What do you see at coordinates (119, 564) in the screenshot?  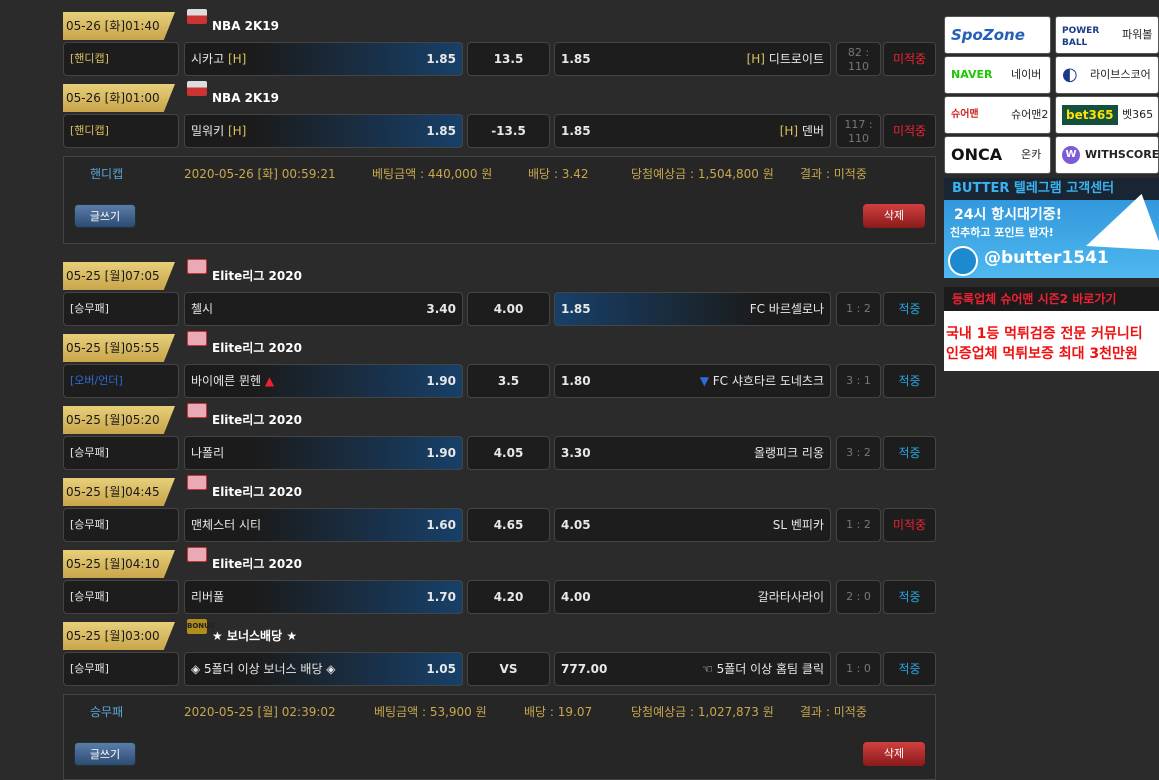 I see `match-date: 05-25 [월]04:10` at bounding box center [119, 564].